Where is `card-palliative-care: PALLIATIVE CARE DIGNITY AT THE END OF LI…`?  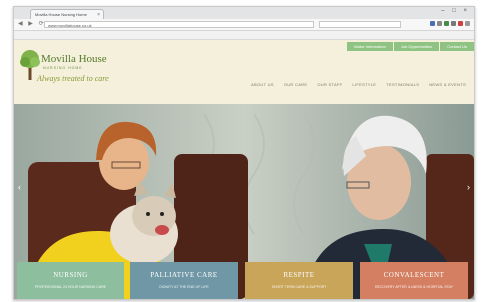
card-palliative-care: PALLIATIVE CARE DIGNITY AT THE END OF LI… is located at coordinates (184, 280).